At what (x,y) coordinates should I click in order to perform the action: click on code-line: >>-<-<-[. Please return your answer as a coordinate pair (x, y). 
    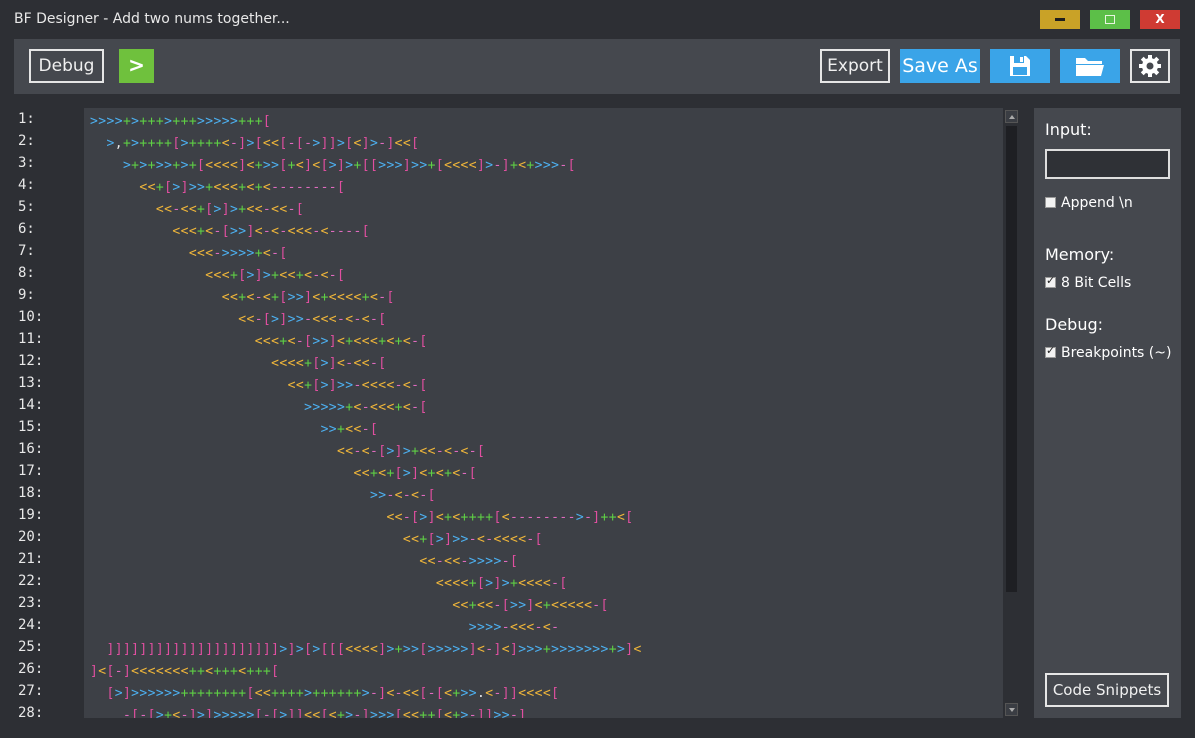
    Looking at the image, I should click on (263, 495).